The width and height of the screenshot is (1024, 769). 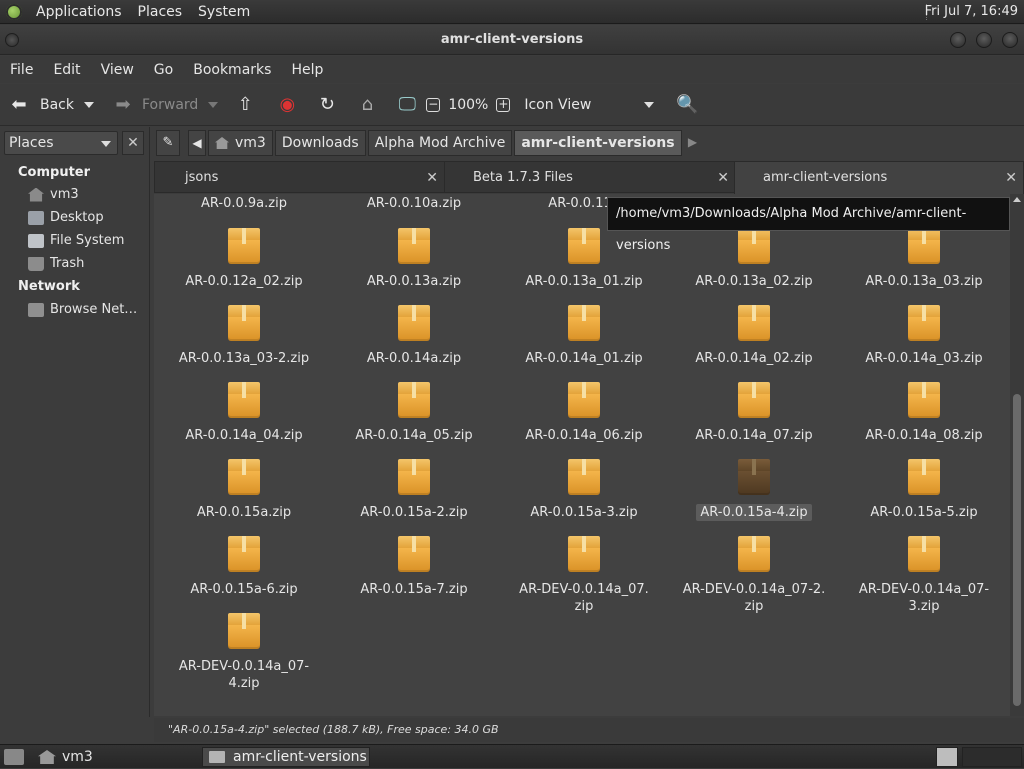 What do you see at coordinates (163, 70) in the screenshot?
I see `menu-go: Go` at bounding box center [163, 70].